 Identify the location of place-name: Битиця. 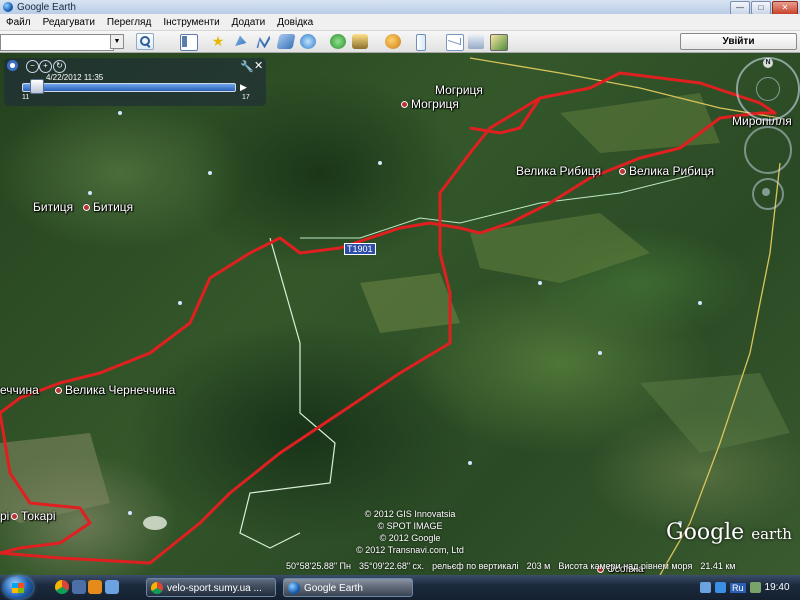
(113, 207).